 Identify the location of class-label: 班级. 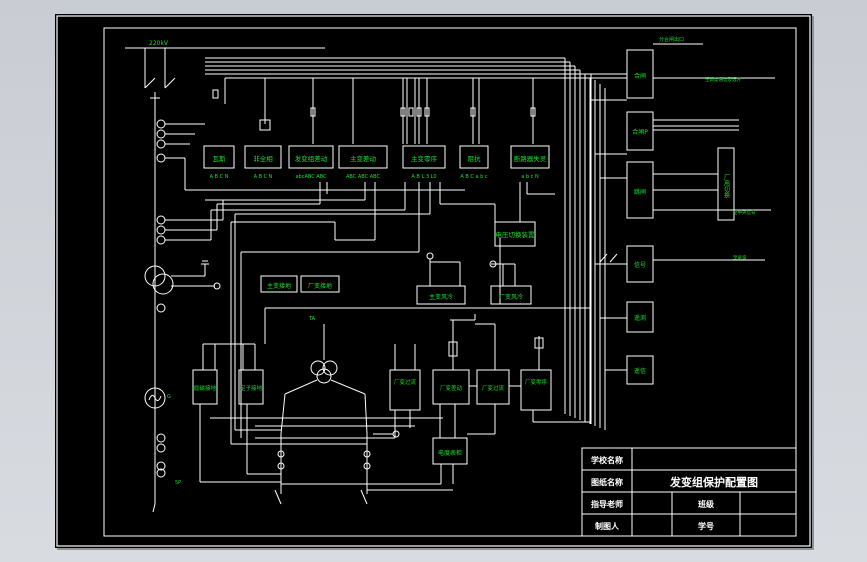
(706, 504).